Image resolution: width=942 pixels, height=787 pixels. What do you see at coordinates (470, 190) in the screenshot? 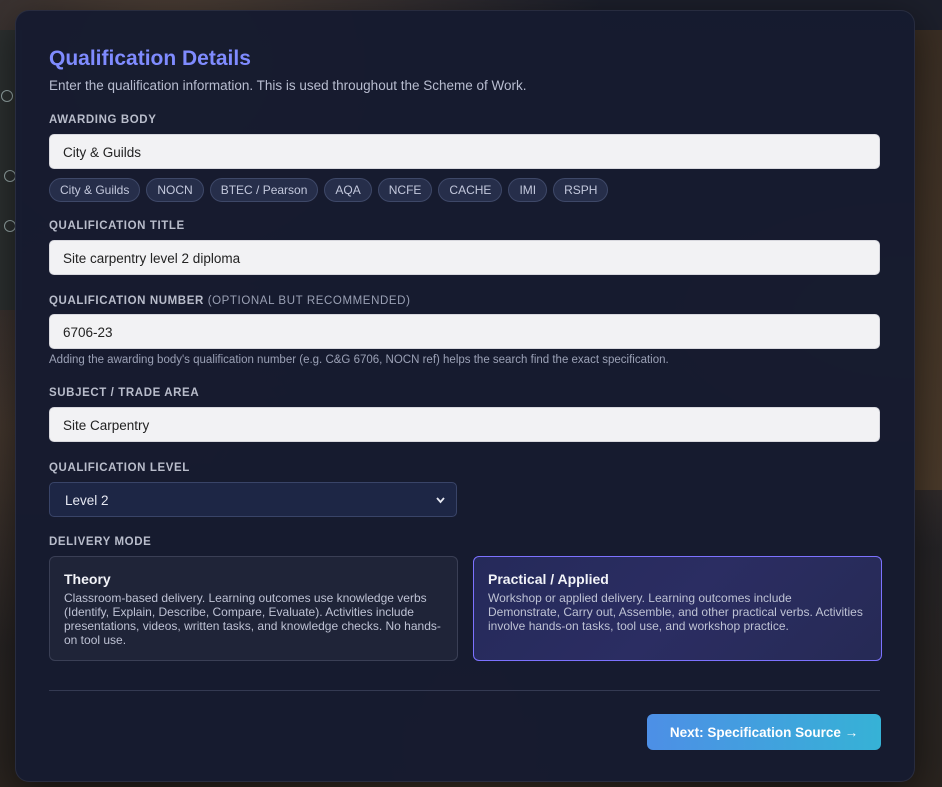
I see `awarding-body-chip: CACHE` at bounding box center [470, 190].